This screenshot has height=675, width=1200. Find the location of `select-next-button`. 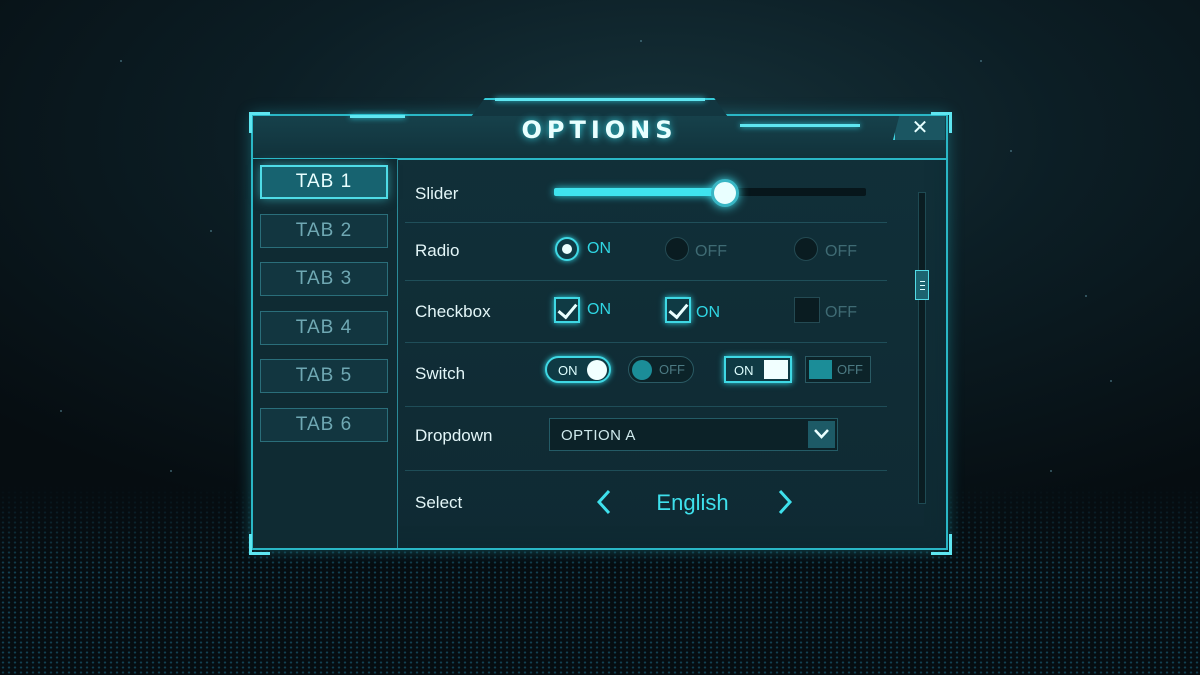

select-next-button is located at coordinates (785, 502).